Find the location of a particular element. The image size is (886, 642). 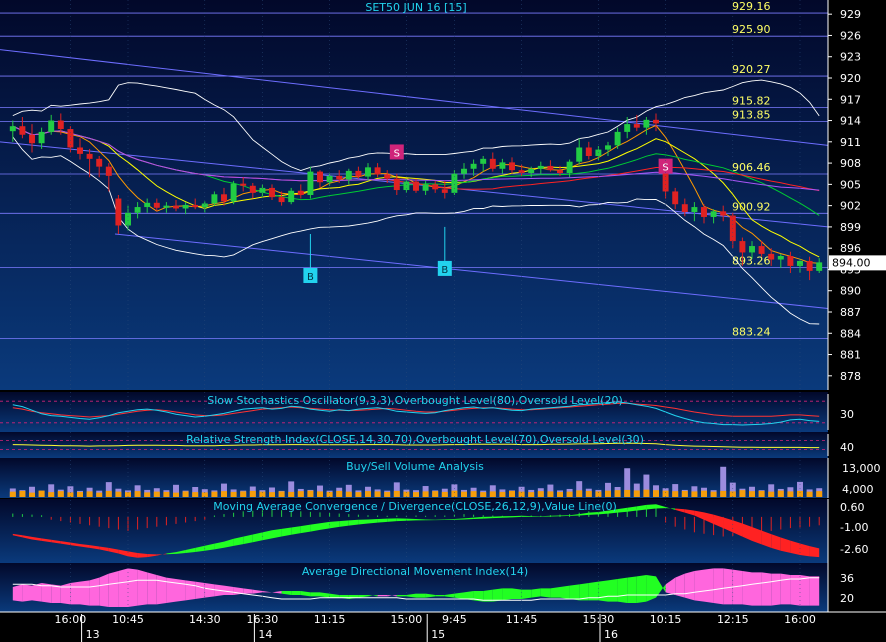

sell-signal-label: S is located at coordinates (397, 153).